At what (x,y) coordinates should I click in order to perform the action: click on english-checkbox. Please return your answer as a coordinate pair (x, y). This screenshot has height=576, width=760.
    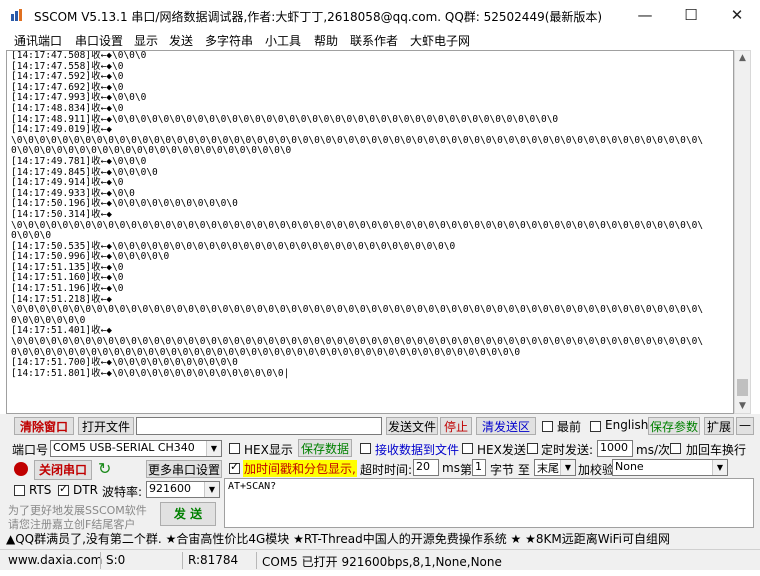
    Looking at the image, I should click on (595, 426).